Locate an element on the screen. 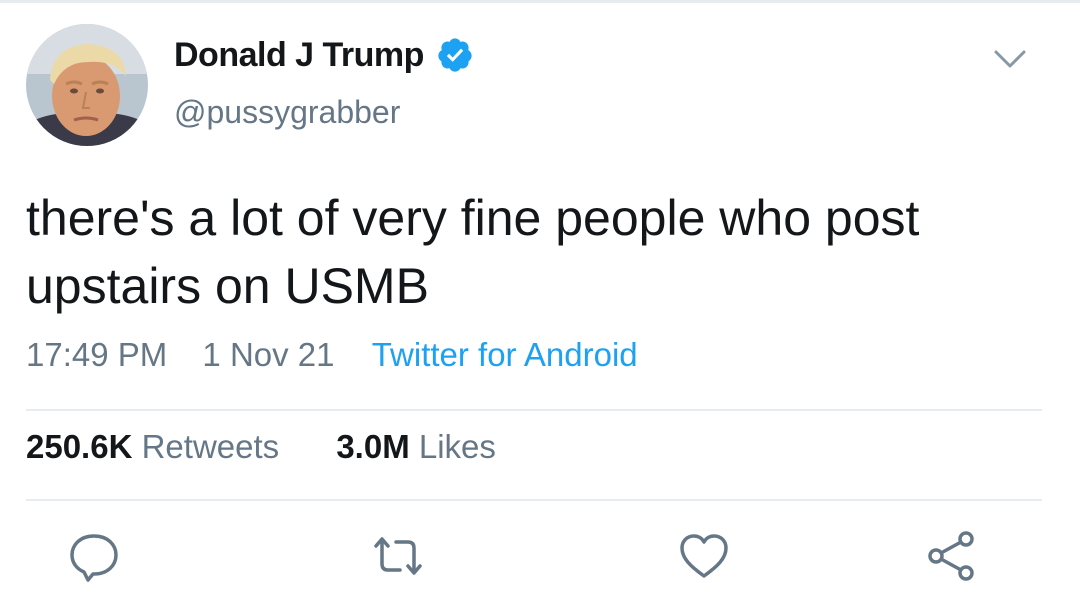  retweets-count: 250.6K is located at coordinates (79, 446).